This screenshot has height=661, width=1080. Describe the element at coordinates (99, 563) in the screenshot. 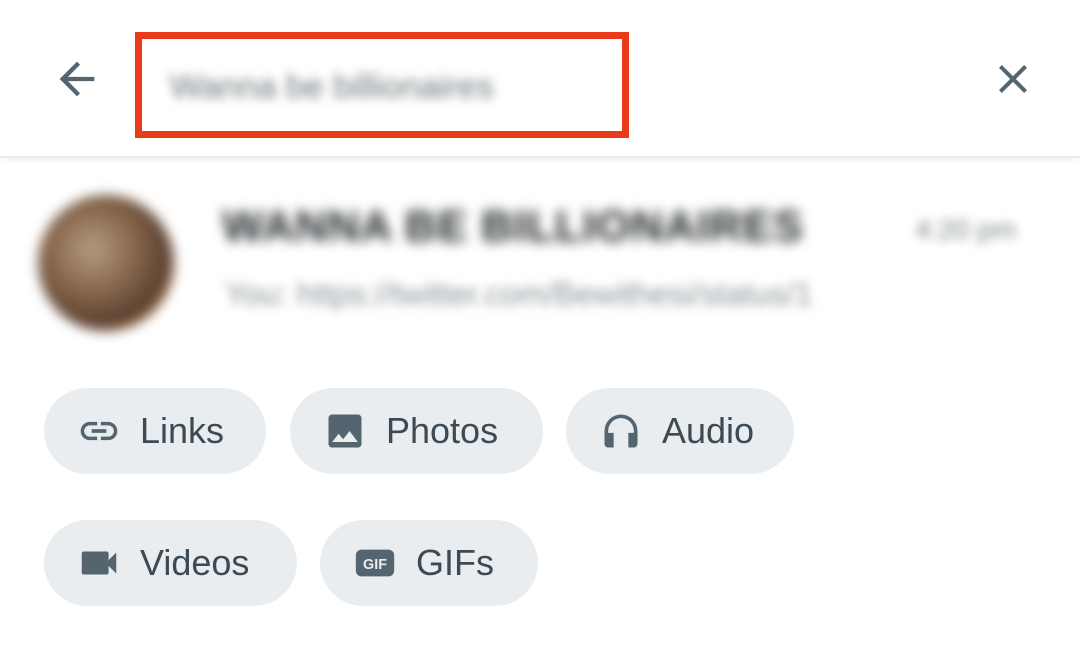

I see `video-camera-icon` at that location.